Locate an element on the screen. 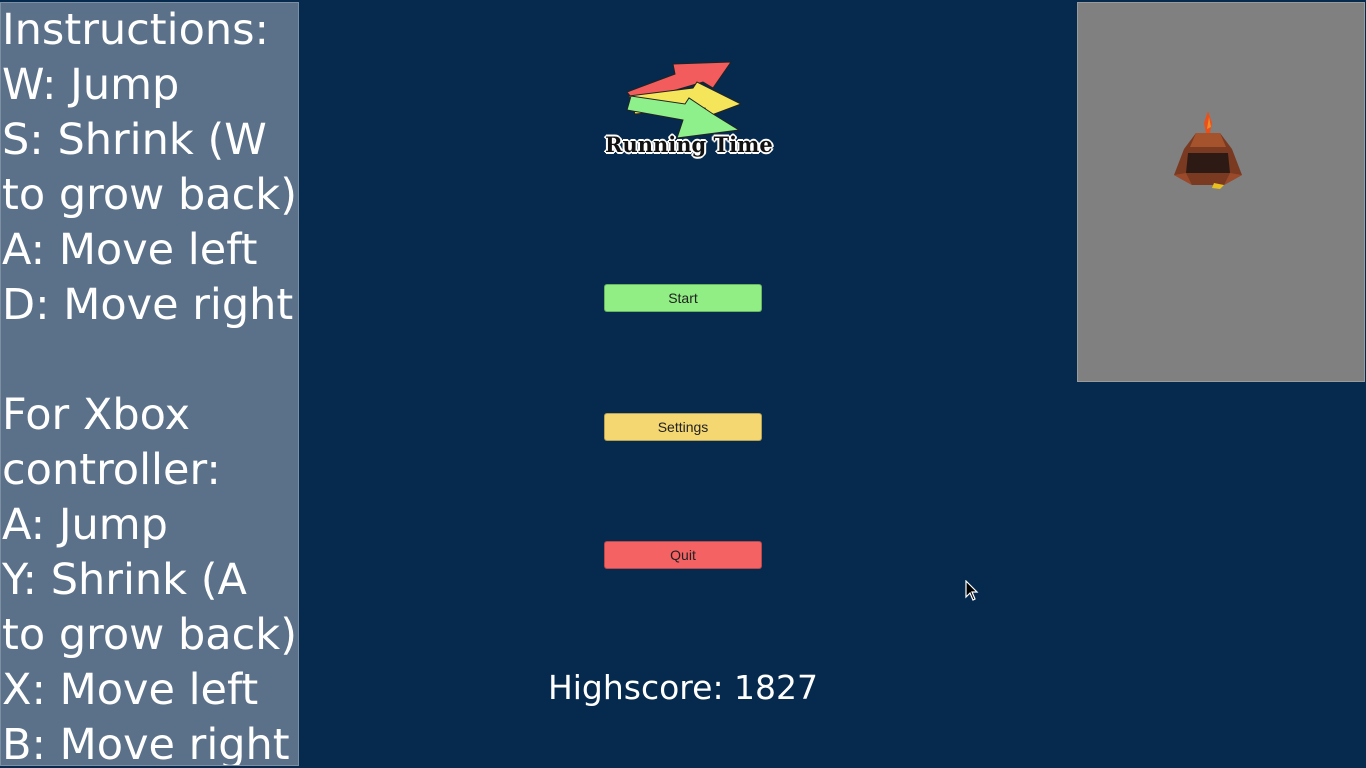 The width and height of the screenshot is (1366, 768). game-logo: Running Time is located at coordinates (689, 112).